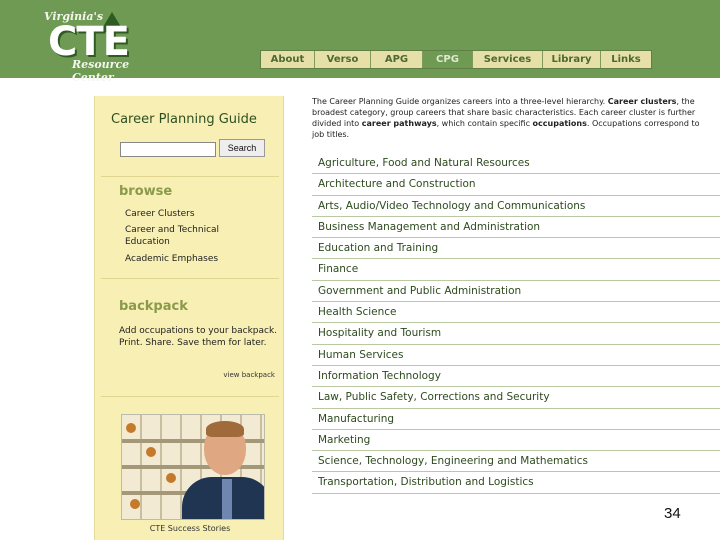 The image size is (720, 540). Describe the element at coordinates (516, 292) in the screenshot. I see `cluster-link: Government and Public Administration` at that location.